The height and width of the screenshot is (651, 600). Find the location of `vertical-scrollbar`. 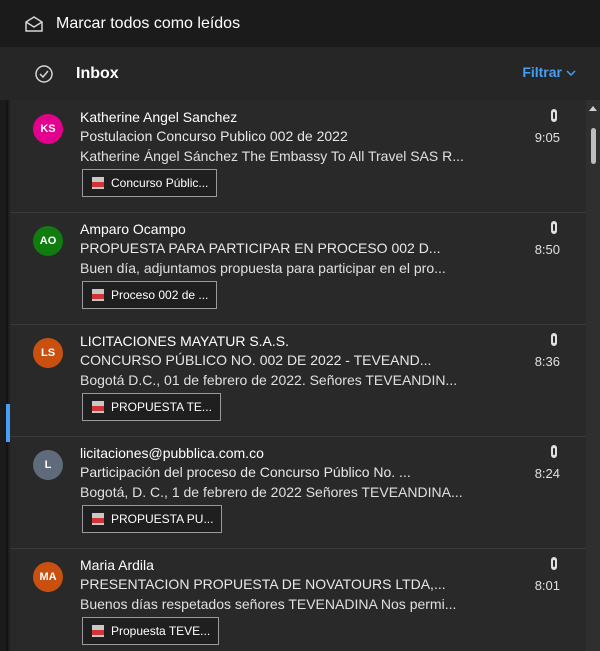

vertical-scrollbar is located at coordinates (593, 375).